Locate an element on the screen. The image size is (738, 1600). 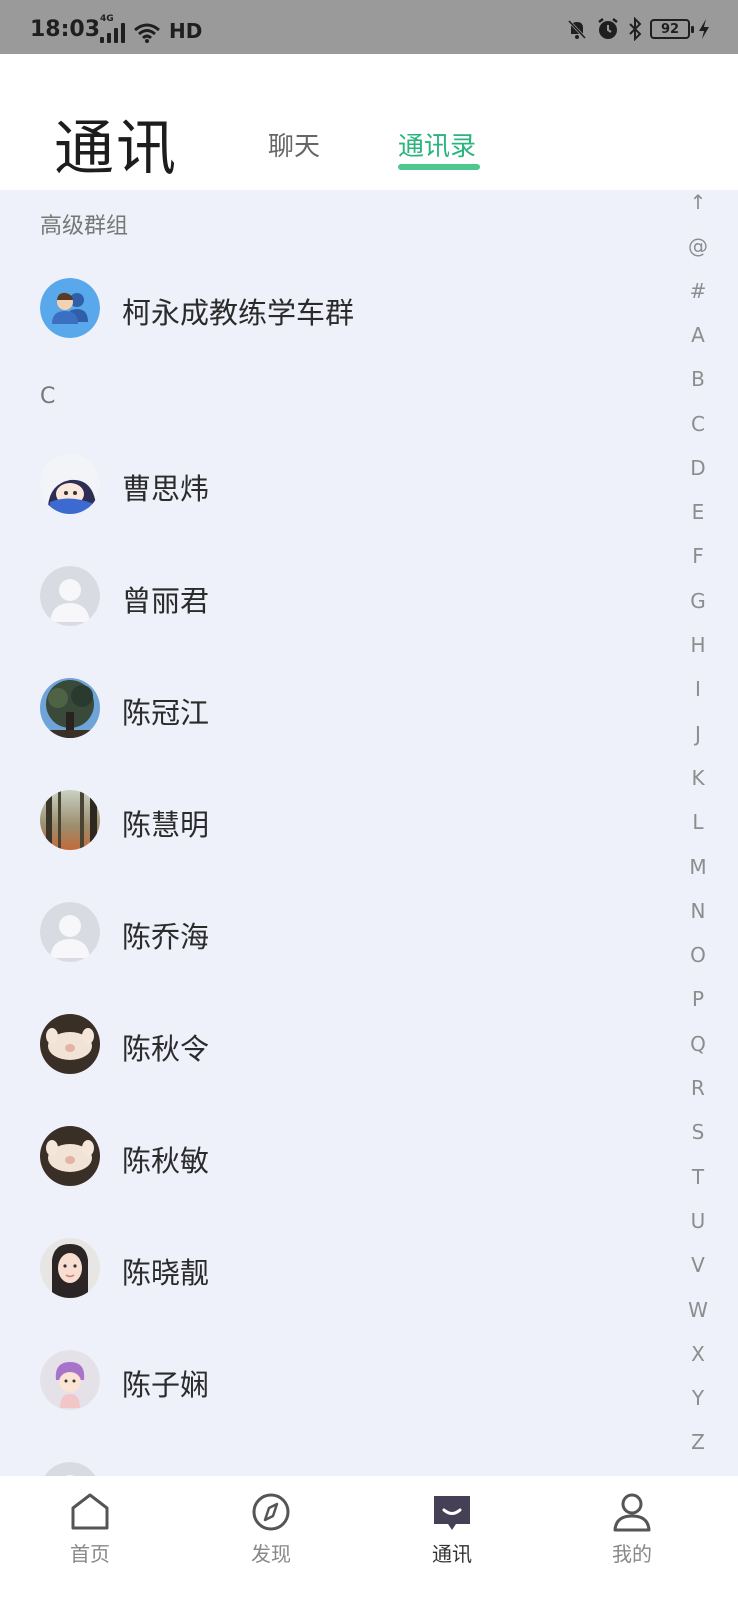
photo-avatar is located at coordinates (70, 1268).